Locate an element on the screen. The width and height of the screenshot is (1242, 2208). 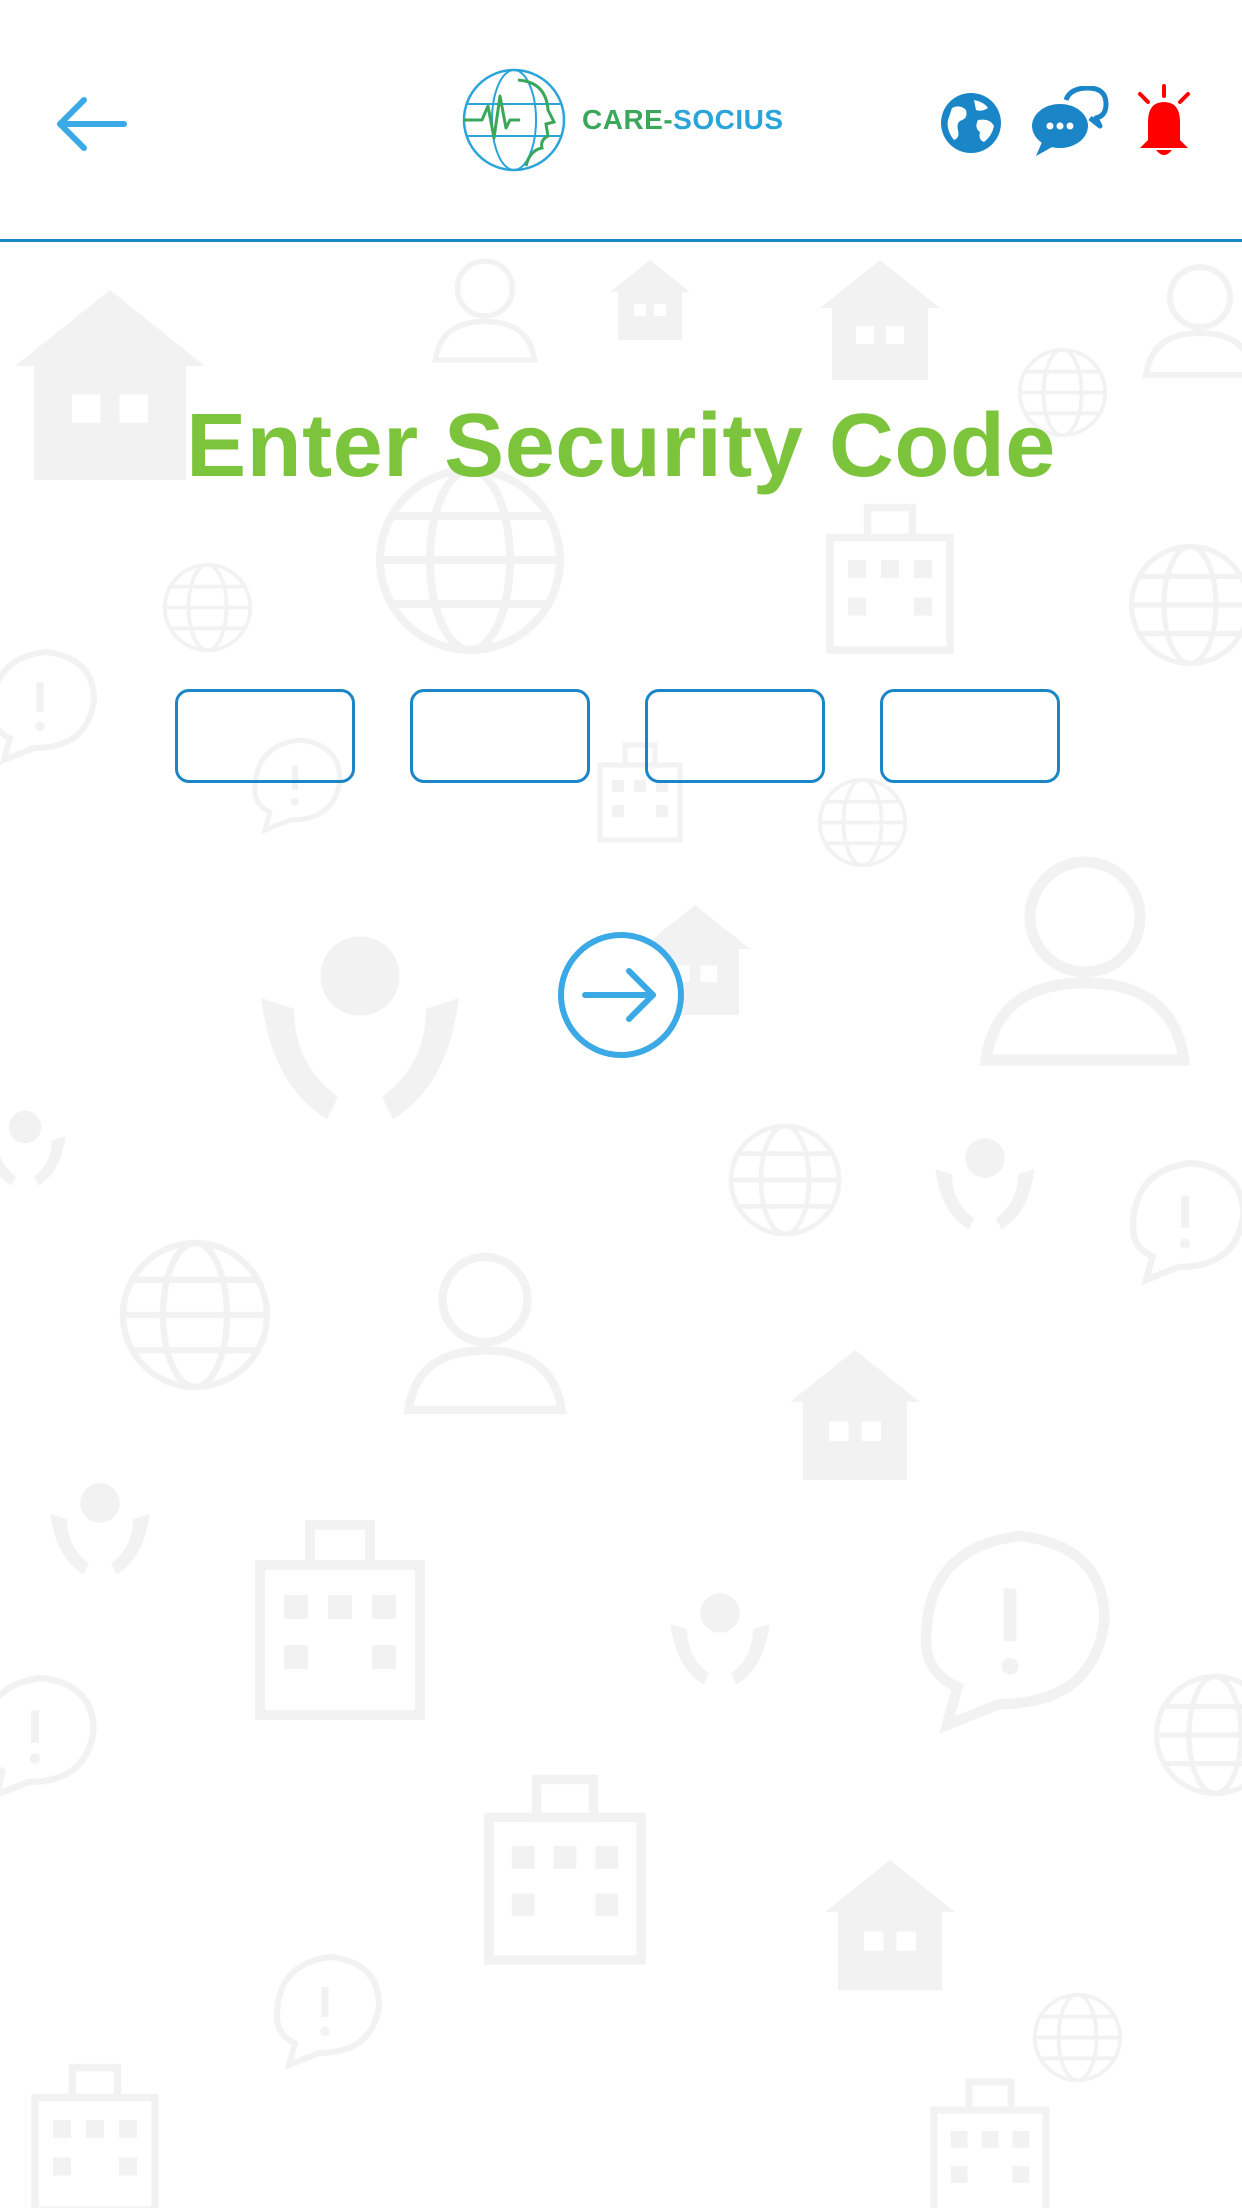
alarm-button is located at coordinates (1164, 122).